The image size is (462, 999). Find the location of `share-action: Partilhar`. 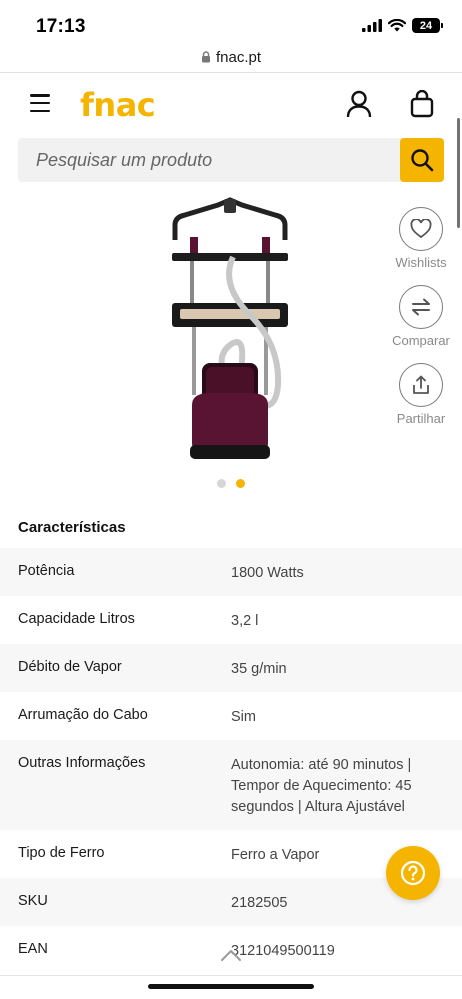

share-action: Partilhar is located at coordinates (421, 394).